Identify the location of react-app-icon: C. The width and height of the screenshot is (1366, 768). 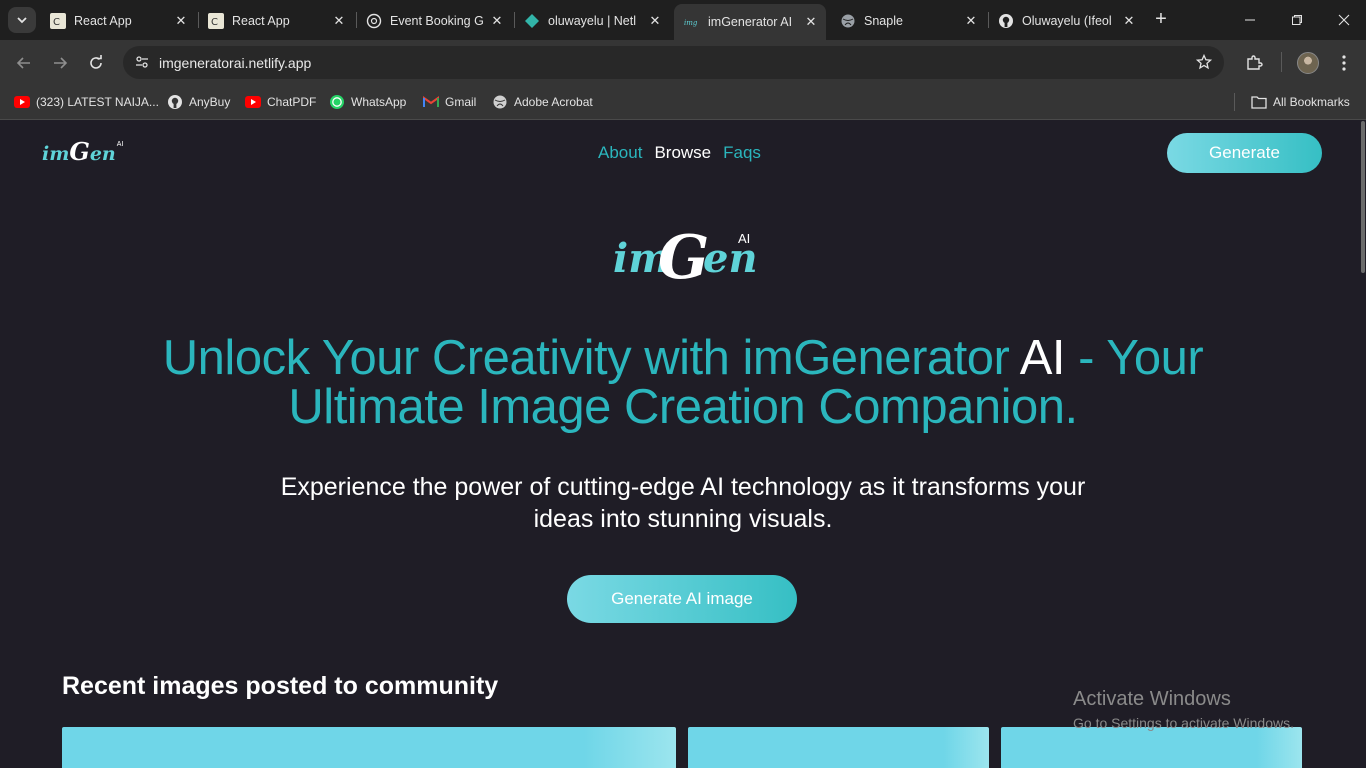
(216, 20).